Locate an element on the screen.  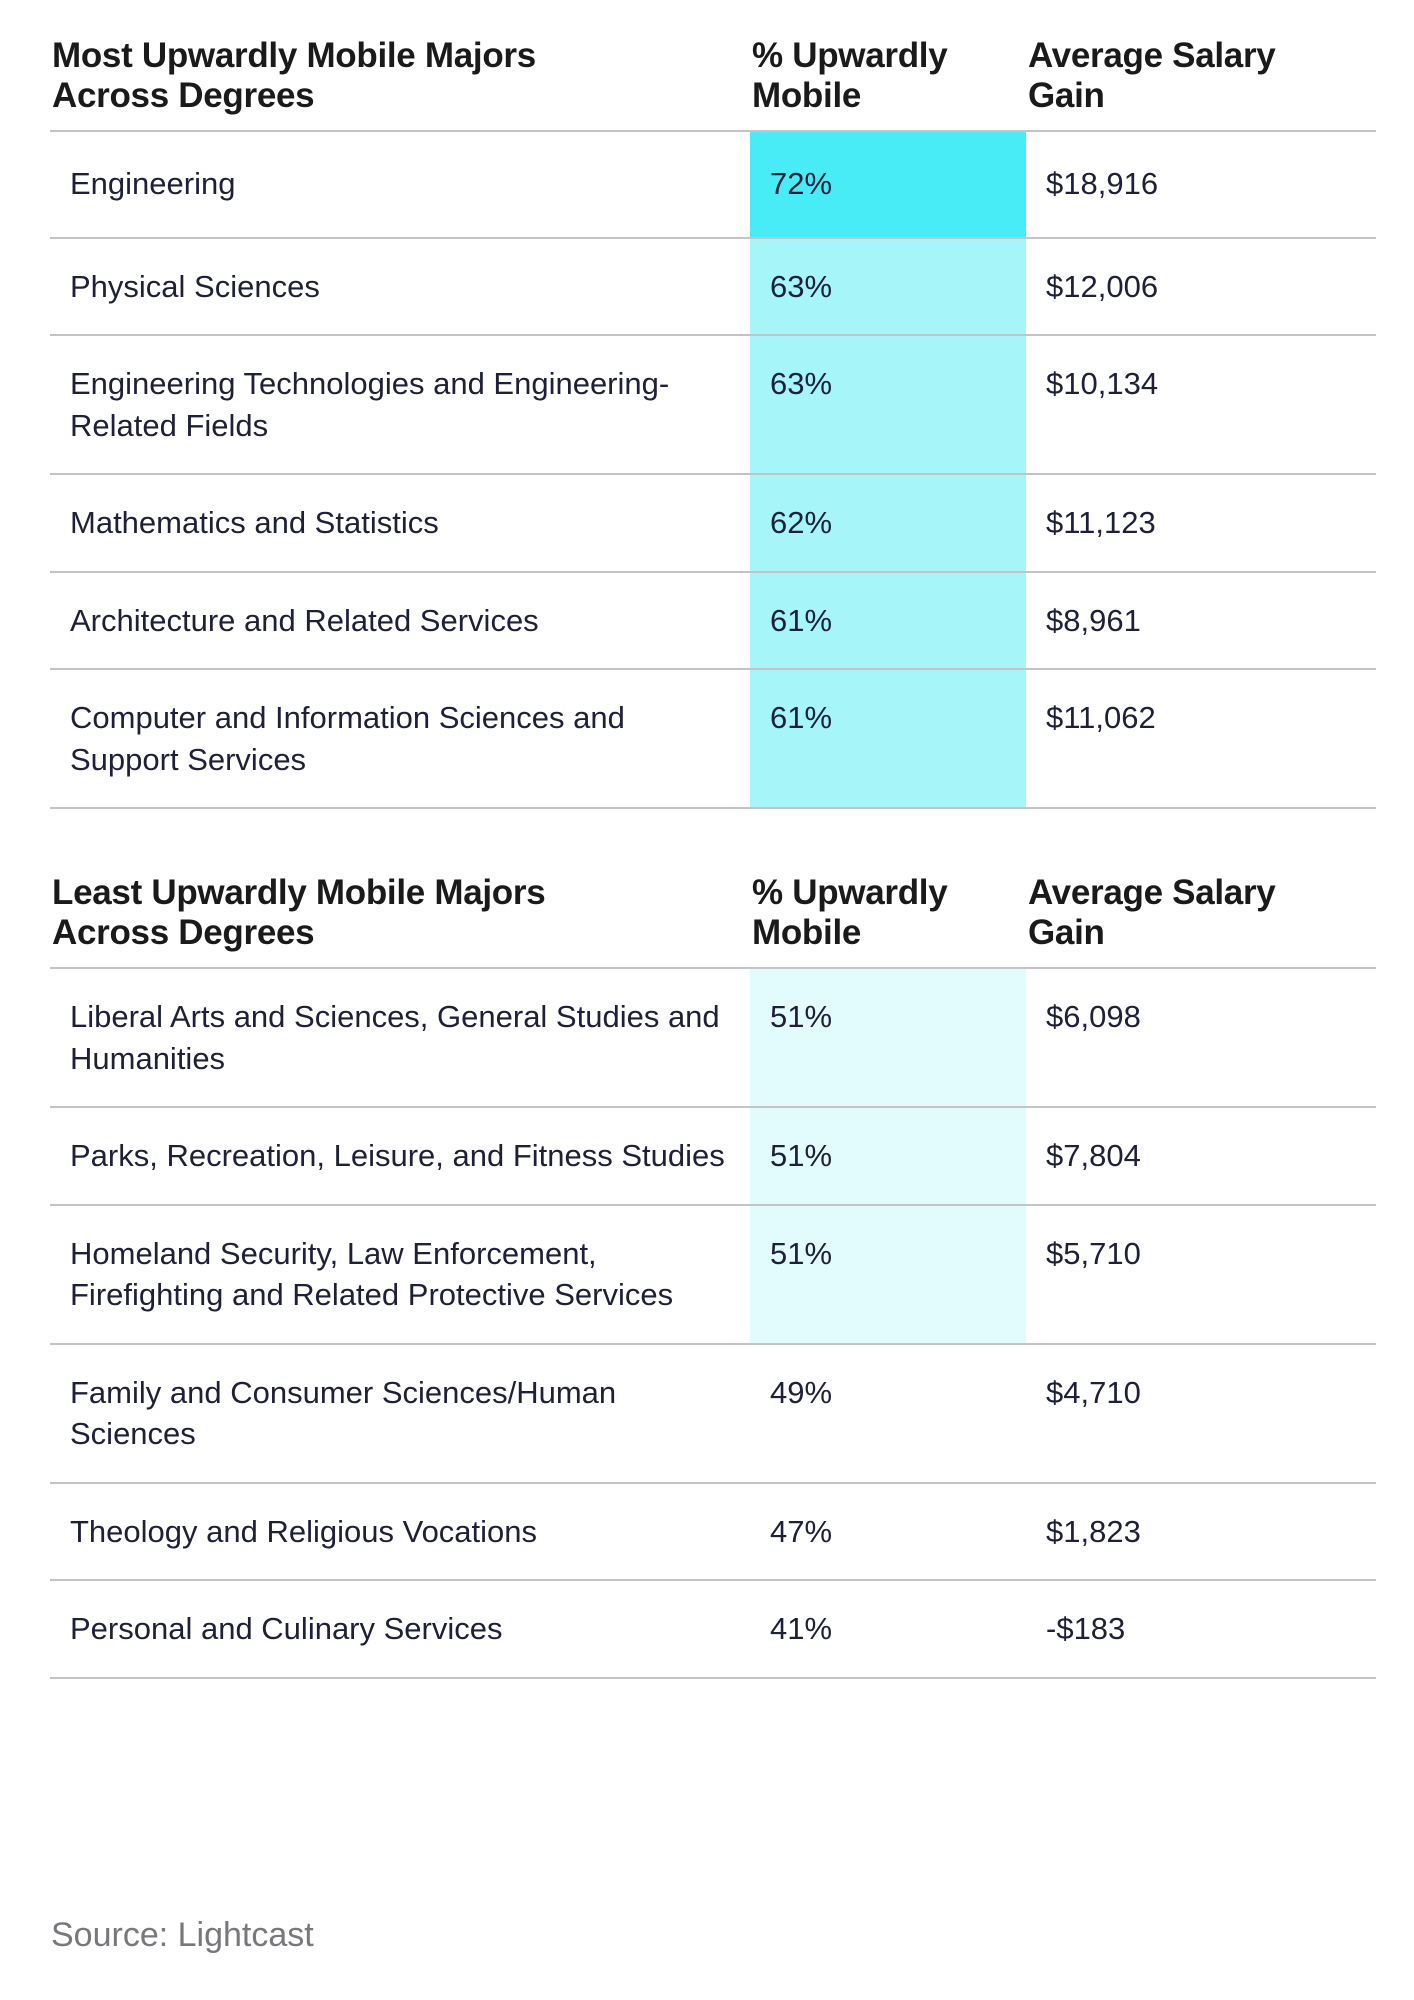
salary-gain-cell: $1,823 is located at coordinates (1093, 1531).